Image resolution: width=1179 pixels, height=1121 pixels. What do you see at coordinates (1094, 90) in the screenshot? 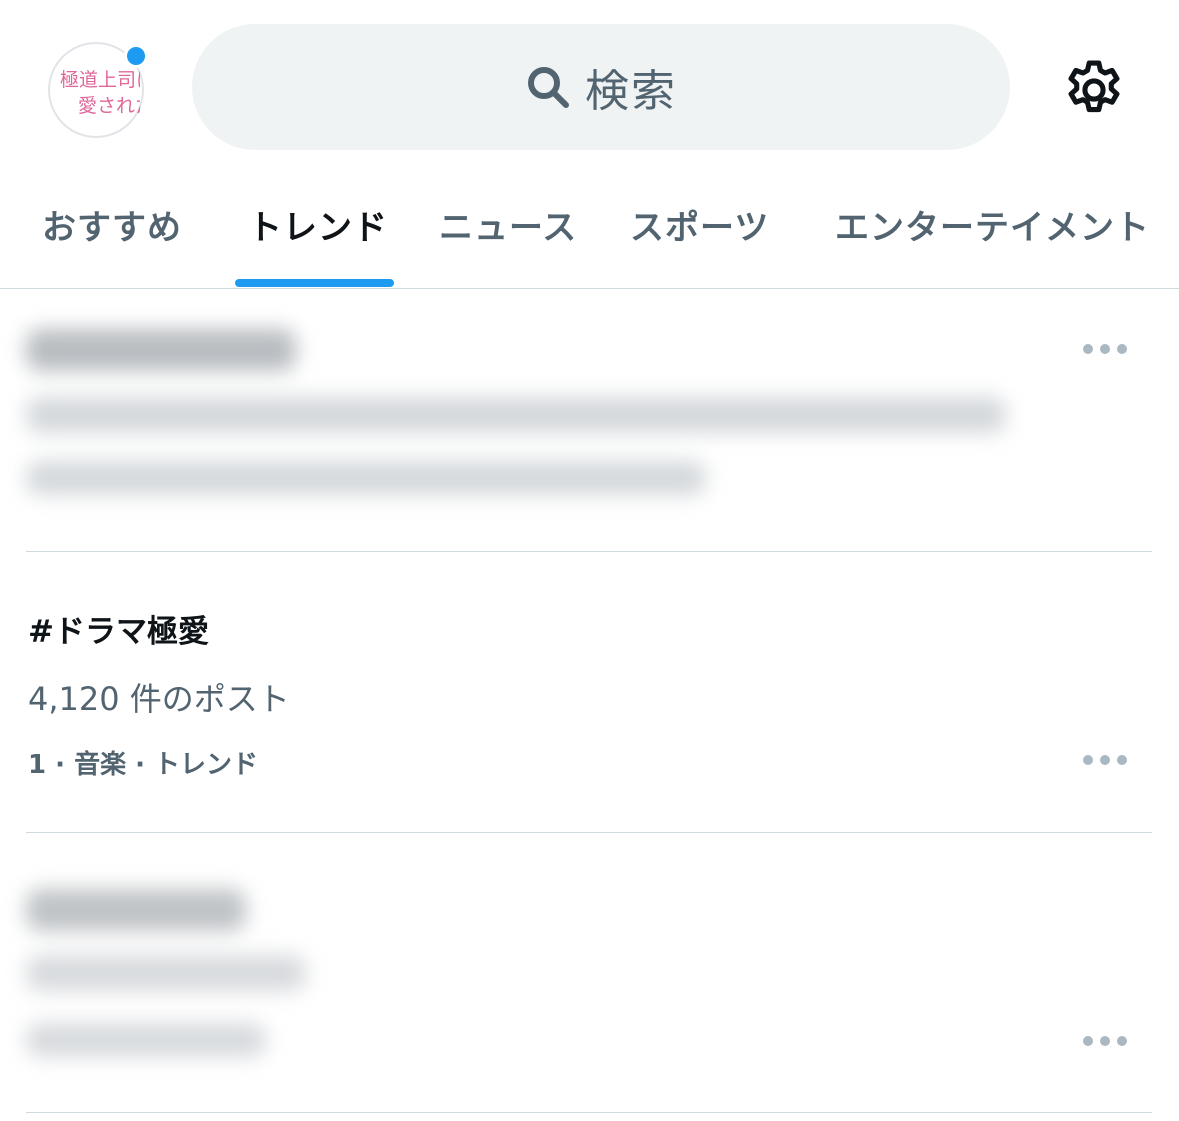
I see `gear-icon` at bounding box center [1094, 90].